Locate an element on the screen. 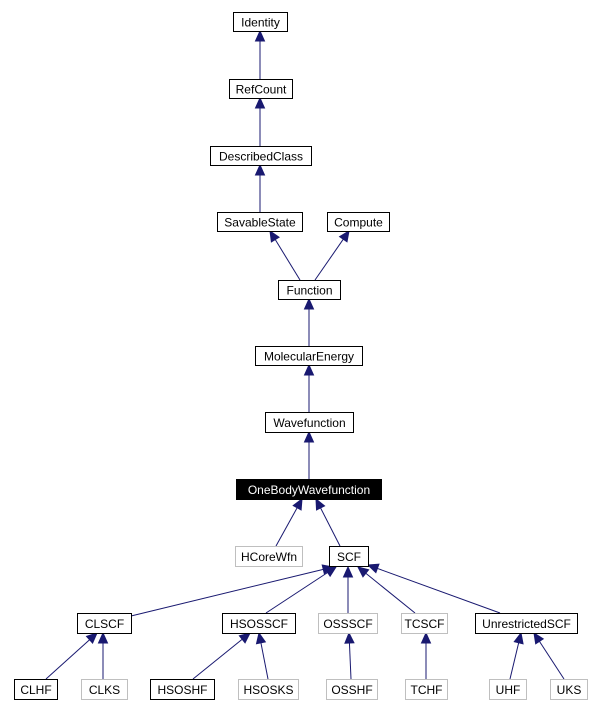 The width and height of the screenshot is (601, 713). edge-UnrestrictedSCF-to-SCF is located at coordinates (433, 588).